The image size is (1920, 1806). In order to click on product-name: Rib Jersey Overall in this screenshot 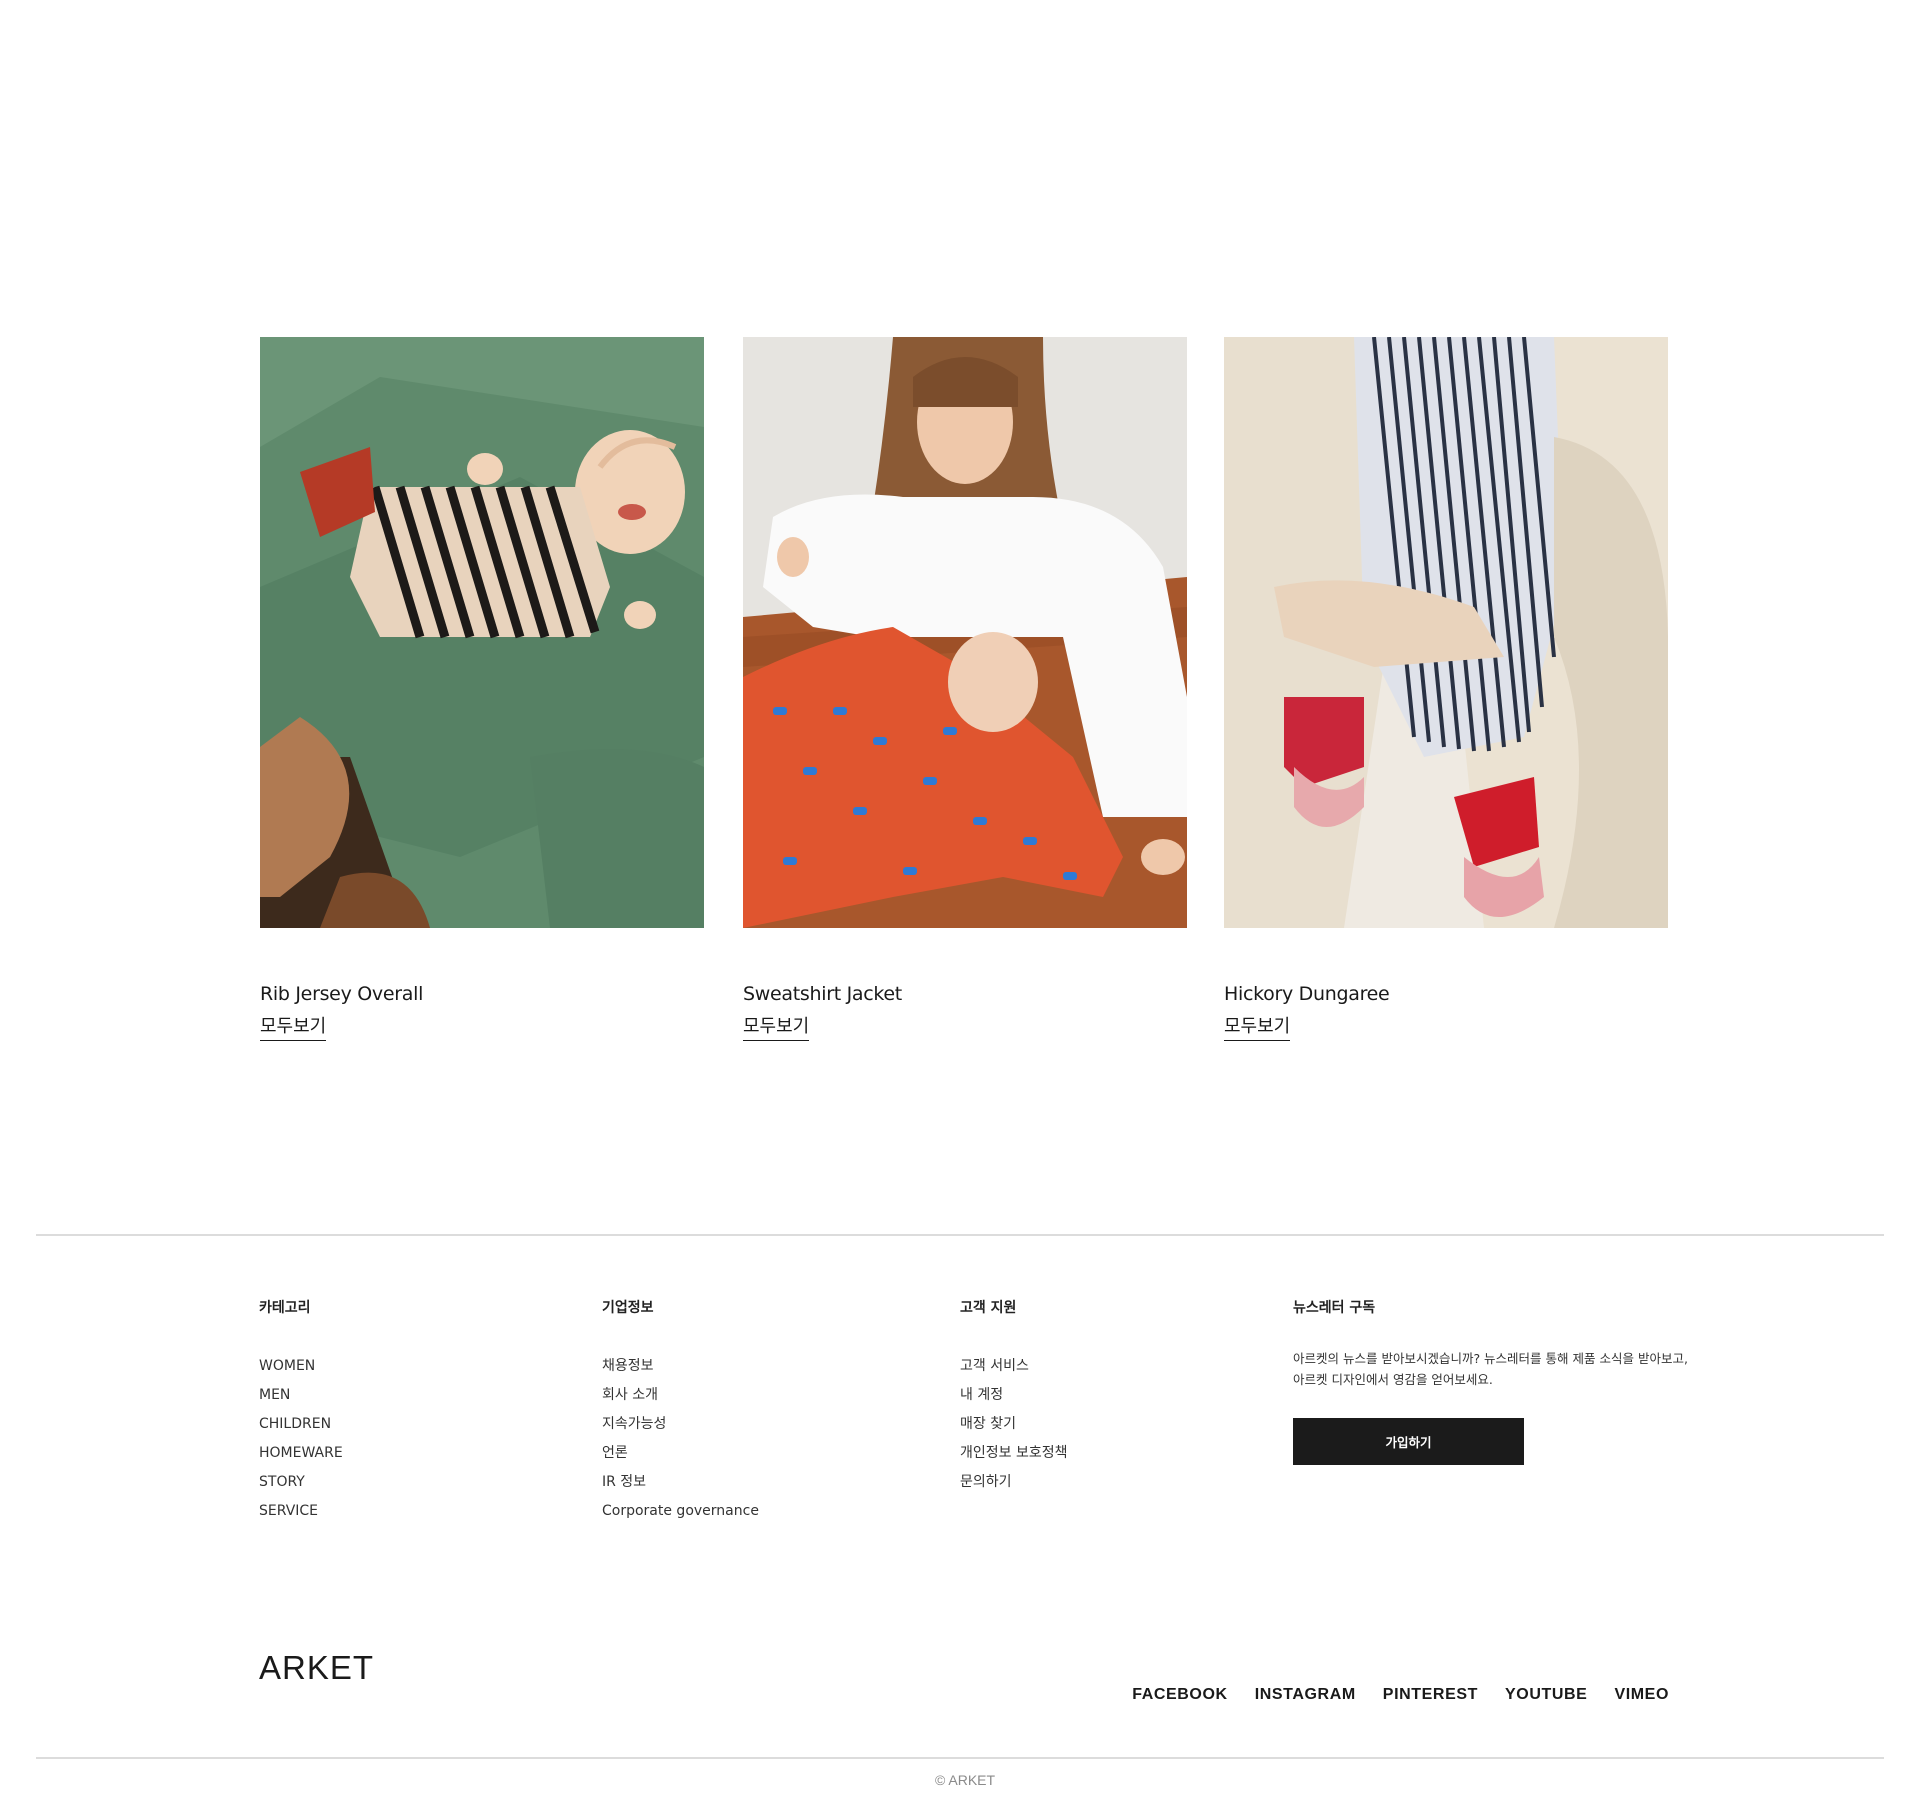, I will do `click(342, 994)`.